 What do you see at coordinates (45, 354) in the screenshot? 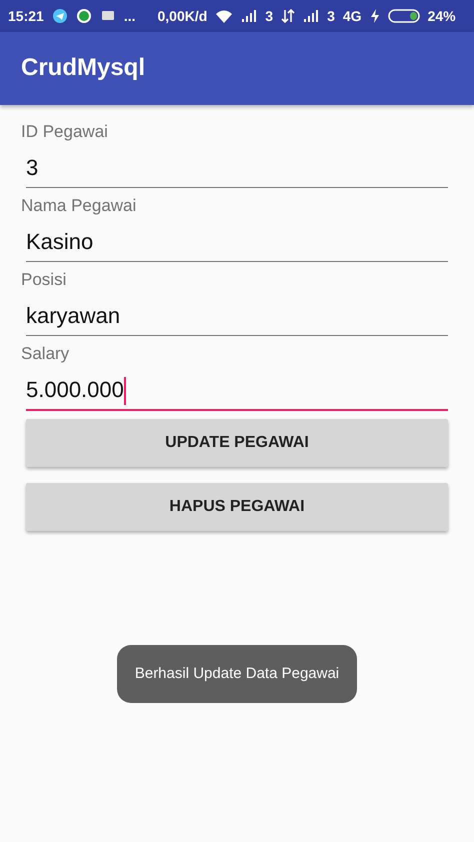
I see `field-label: Salary` at bounding box center [45, 354].